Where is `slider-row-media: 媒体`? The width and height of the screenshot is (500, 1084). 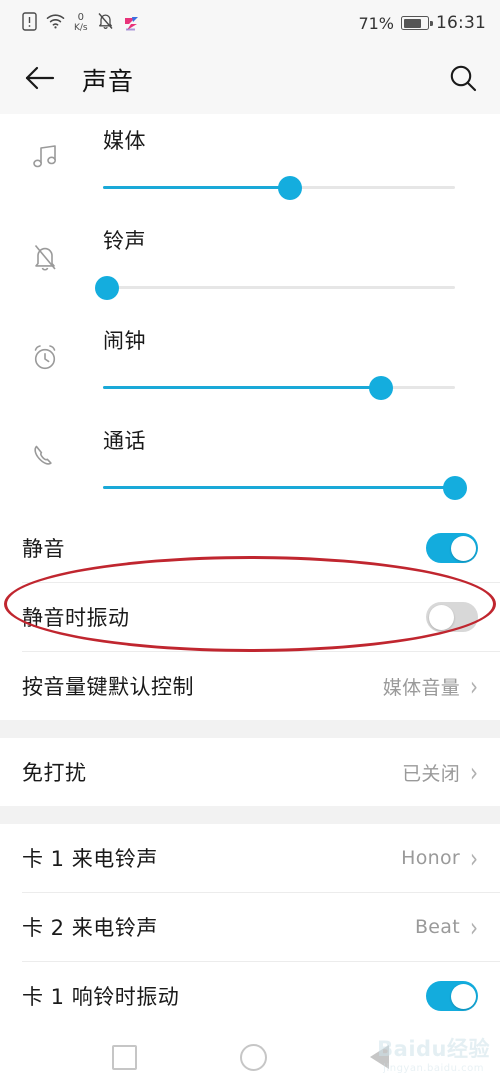 slider-row-media: 媒体 is located at coordinates (250, 164).